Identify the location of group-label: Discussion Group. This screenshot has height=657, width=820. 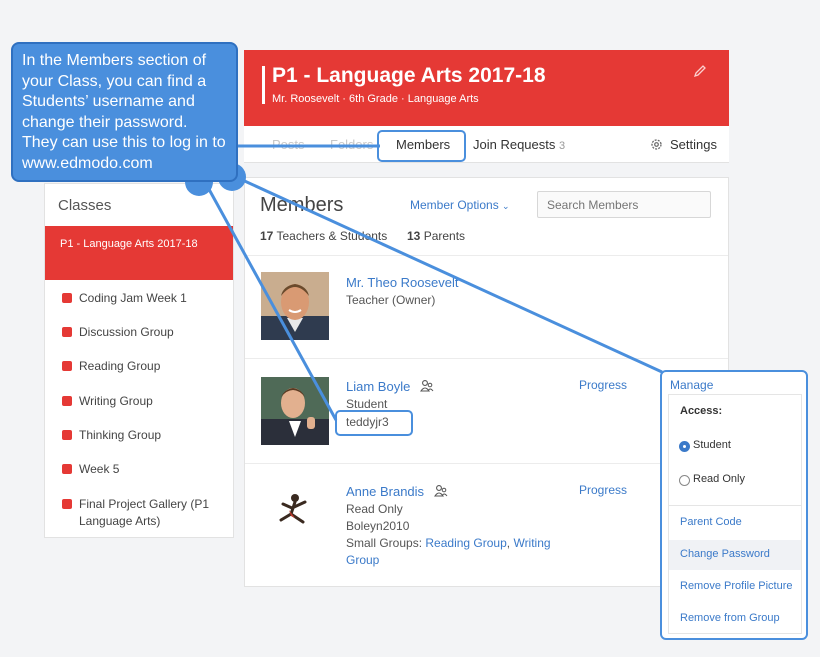
(126, 332).